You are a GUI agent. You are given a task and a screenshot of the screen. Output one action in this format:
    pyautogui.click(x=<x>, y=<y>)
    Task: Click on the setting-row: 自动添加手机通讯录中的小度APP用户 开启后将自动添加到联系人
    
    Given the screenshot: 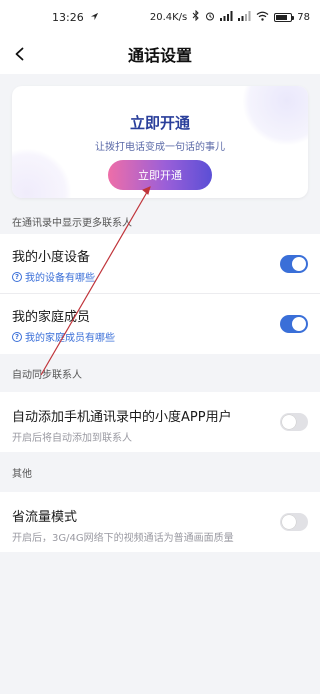 What is the action you would take?
    pyautogui.click(x=160, y=422)
    